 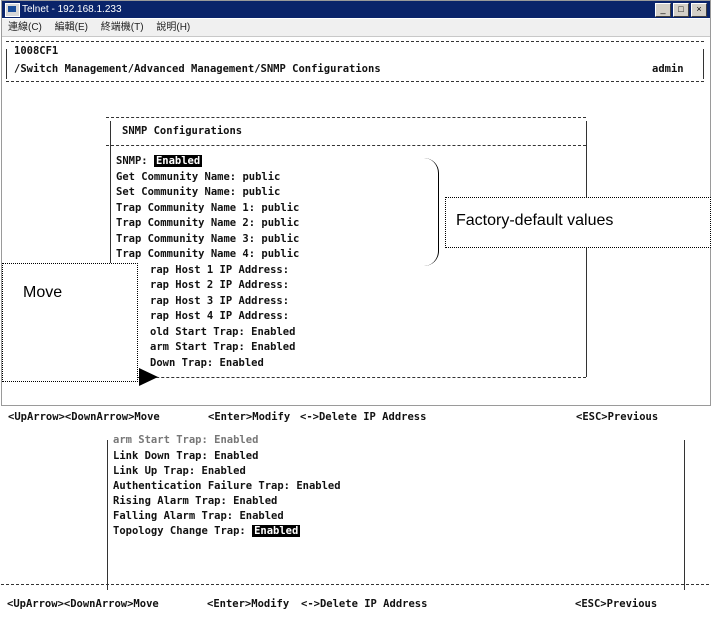 What do you see at coordinates (346, 145) in the screenshot?
I see `panel-title-rule` at bounding box center [346, 145].